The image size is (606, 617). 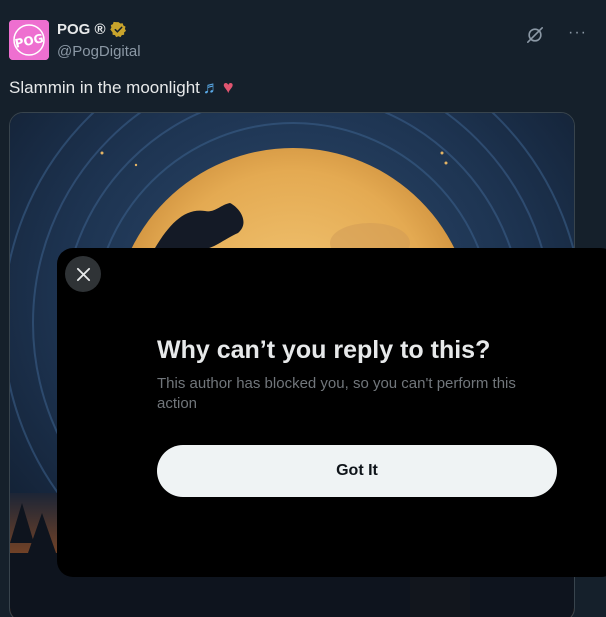 What do you see at coordinates (304, 42) in the screenshot?
I see `tweet-header: POG POG ® @PogDigital ···` at bounding box center [304, 42].